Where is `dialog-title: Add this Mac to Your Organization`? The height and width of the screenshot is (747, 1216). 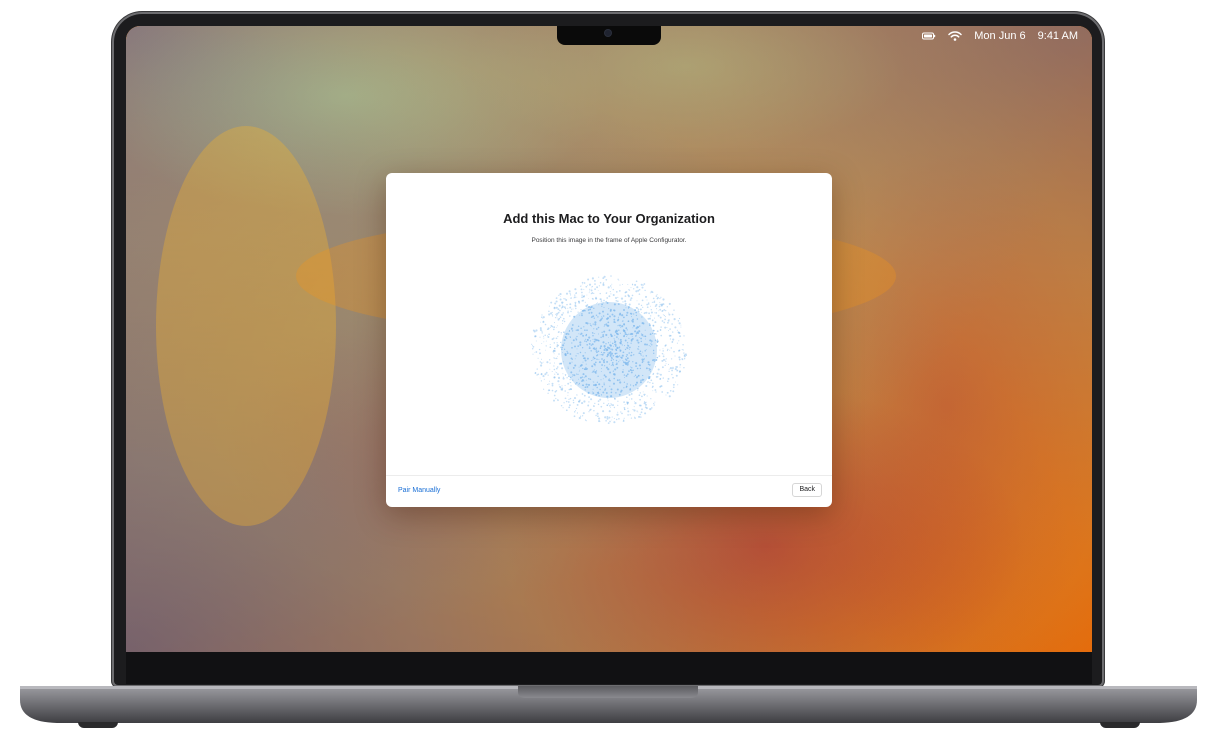
dialog-title: Add this Mac to Your Organization is located at coordinates (609, 218).